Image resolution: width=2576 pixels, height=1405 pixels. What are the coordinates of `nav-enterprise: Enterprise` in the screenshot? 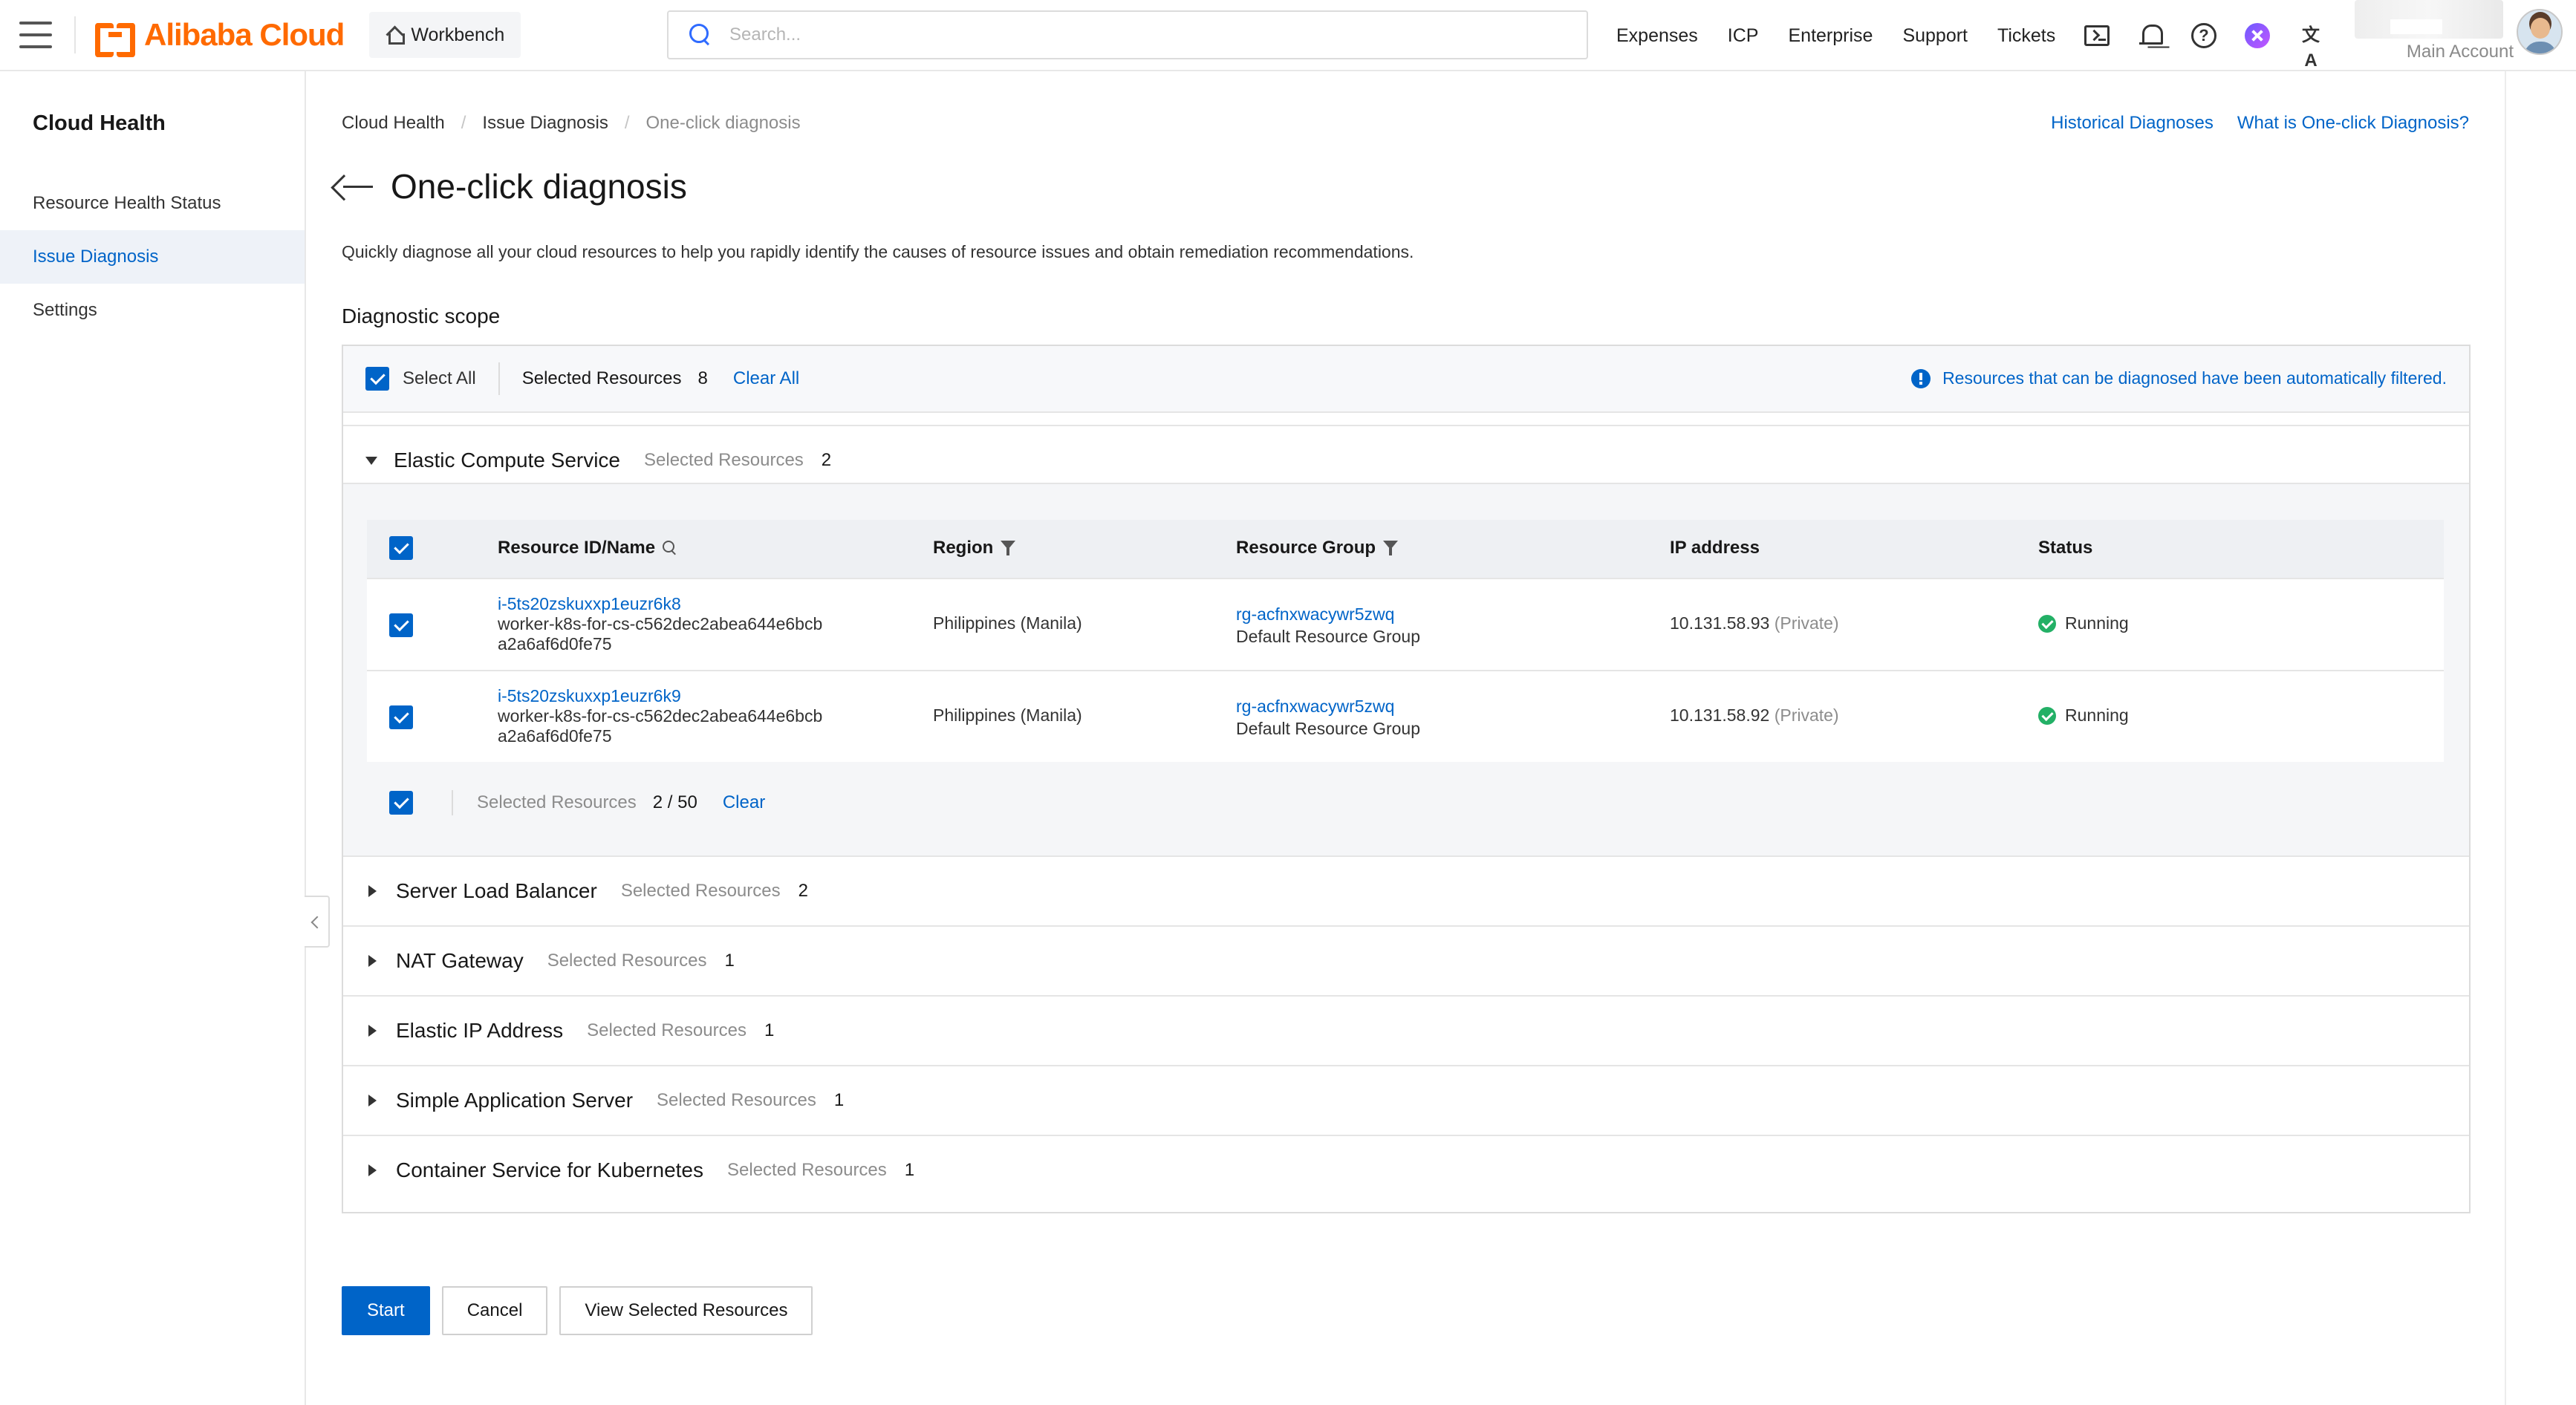 It's located at (1830, 36).